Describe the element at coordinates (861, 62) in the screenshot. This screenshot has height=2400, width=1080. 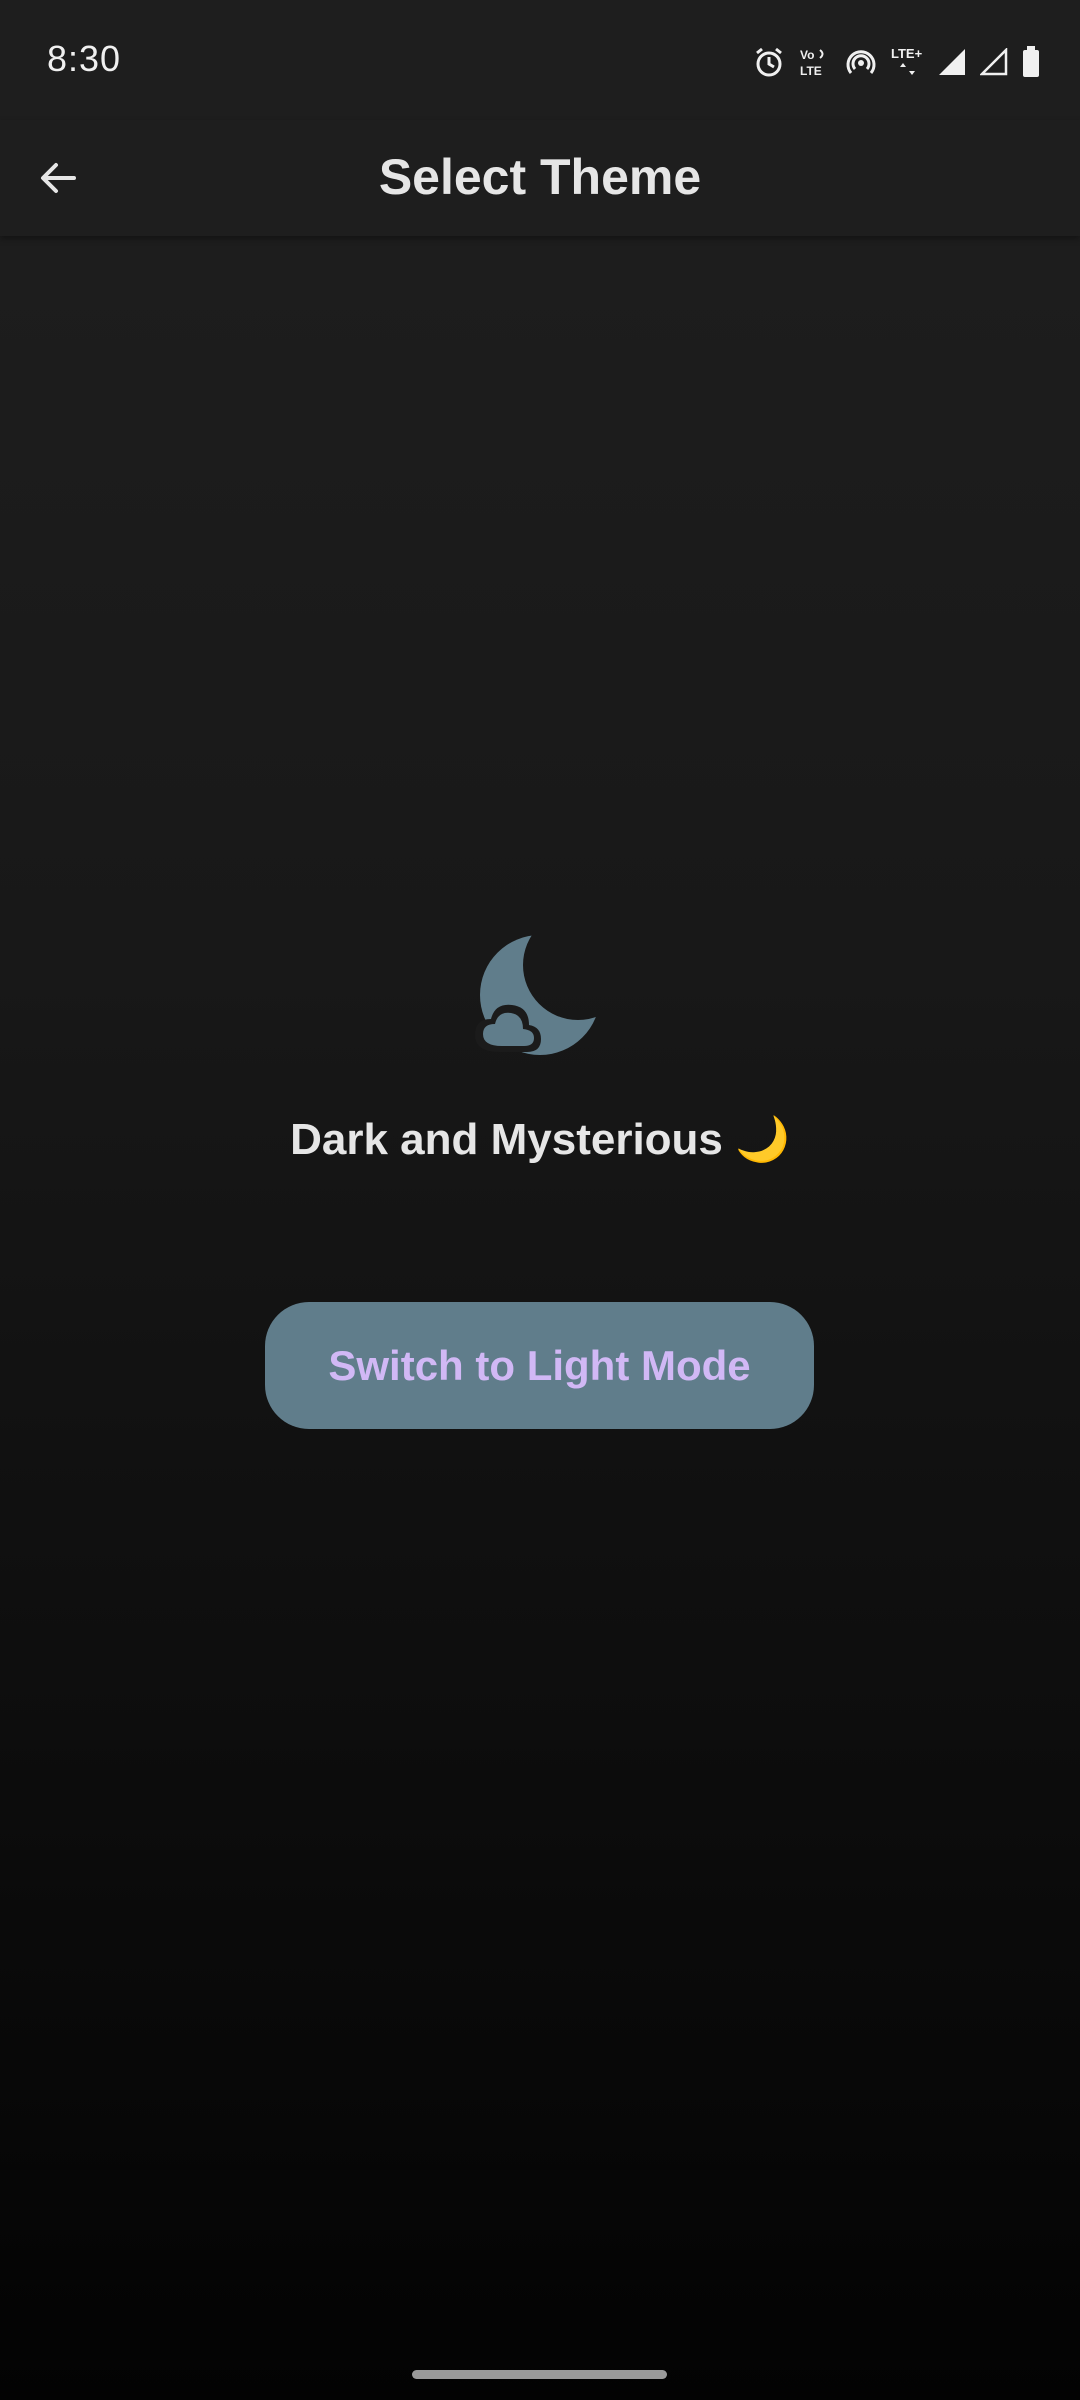
I see `hotspot-icon` at that location.